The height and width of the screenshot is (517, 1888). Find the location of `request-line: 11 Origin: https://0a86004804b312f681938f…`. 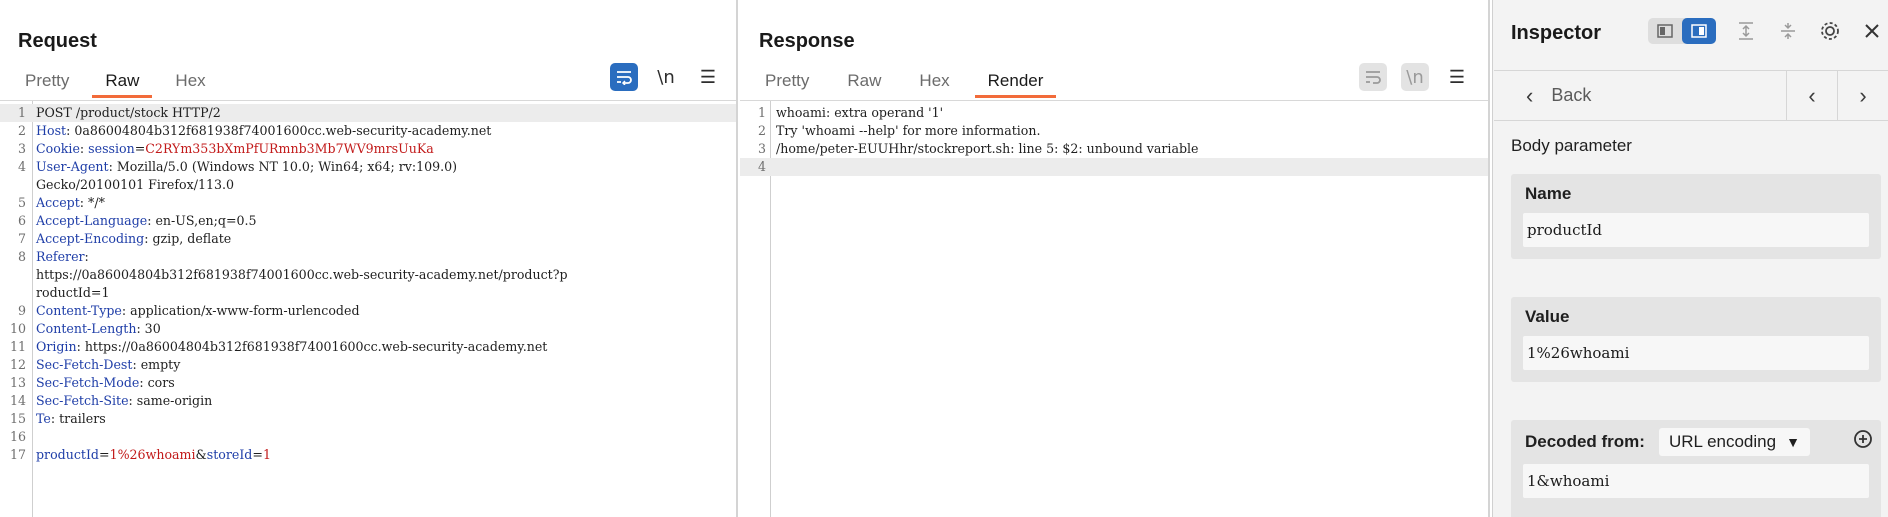

request-line: 11 Origin: https://0a86004804b312f681938f… is located at coordinates (368, 347).